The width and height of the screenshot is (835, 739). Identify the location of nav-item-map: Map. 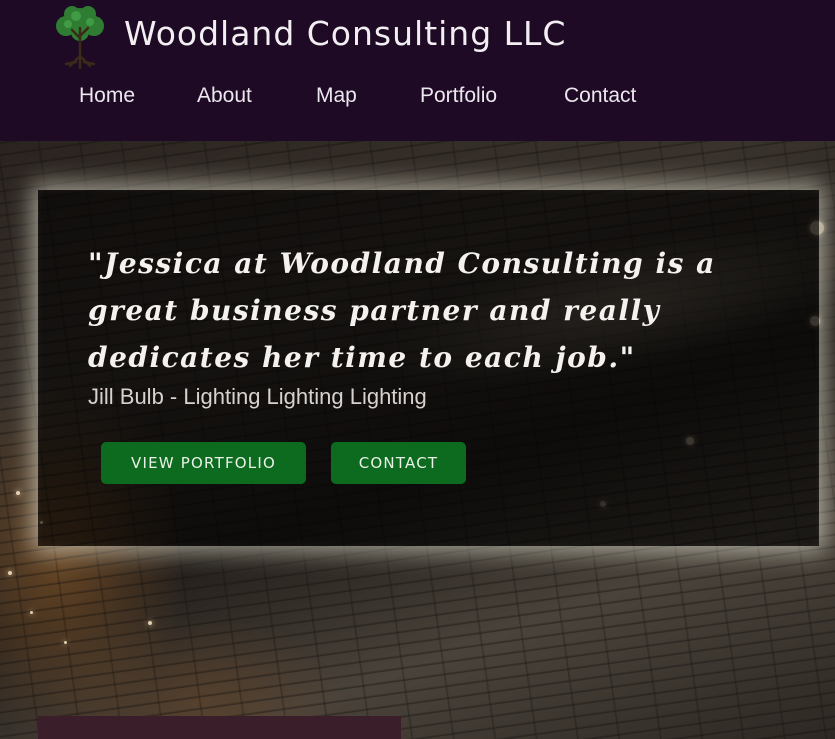
(336, 96).